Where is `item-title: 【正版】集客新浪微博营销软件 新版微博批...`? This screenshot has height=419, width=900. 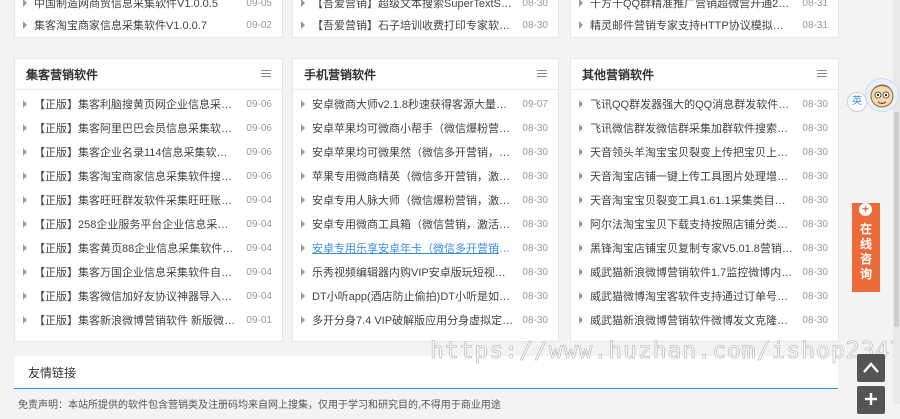 item-title: 【正版】集客新浪微博营销软件 新版微博批... is located at coordinates (140, 320).